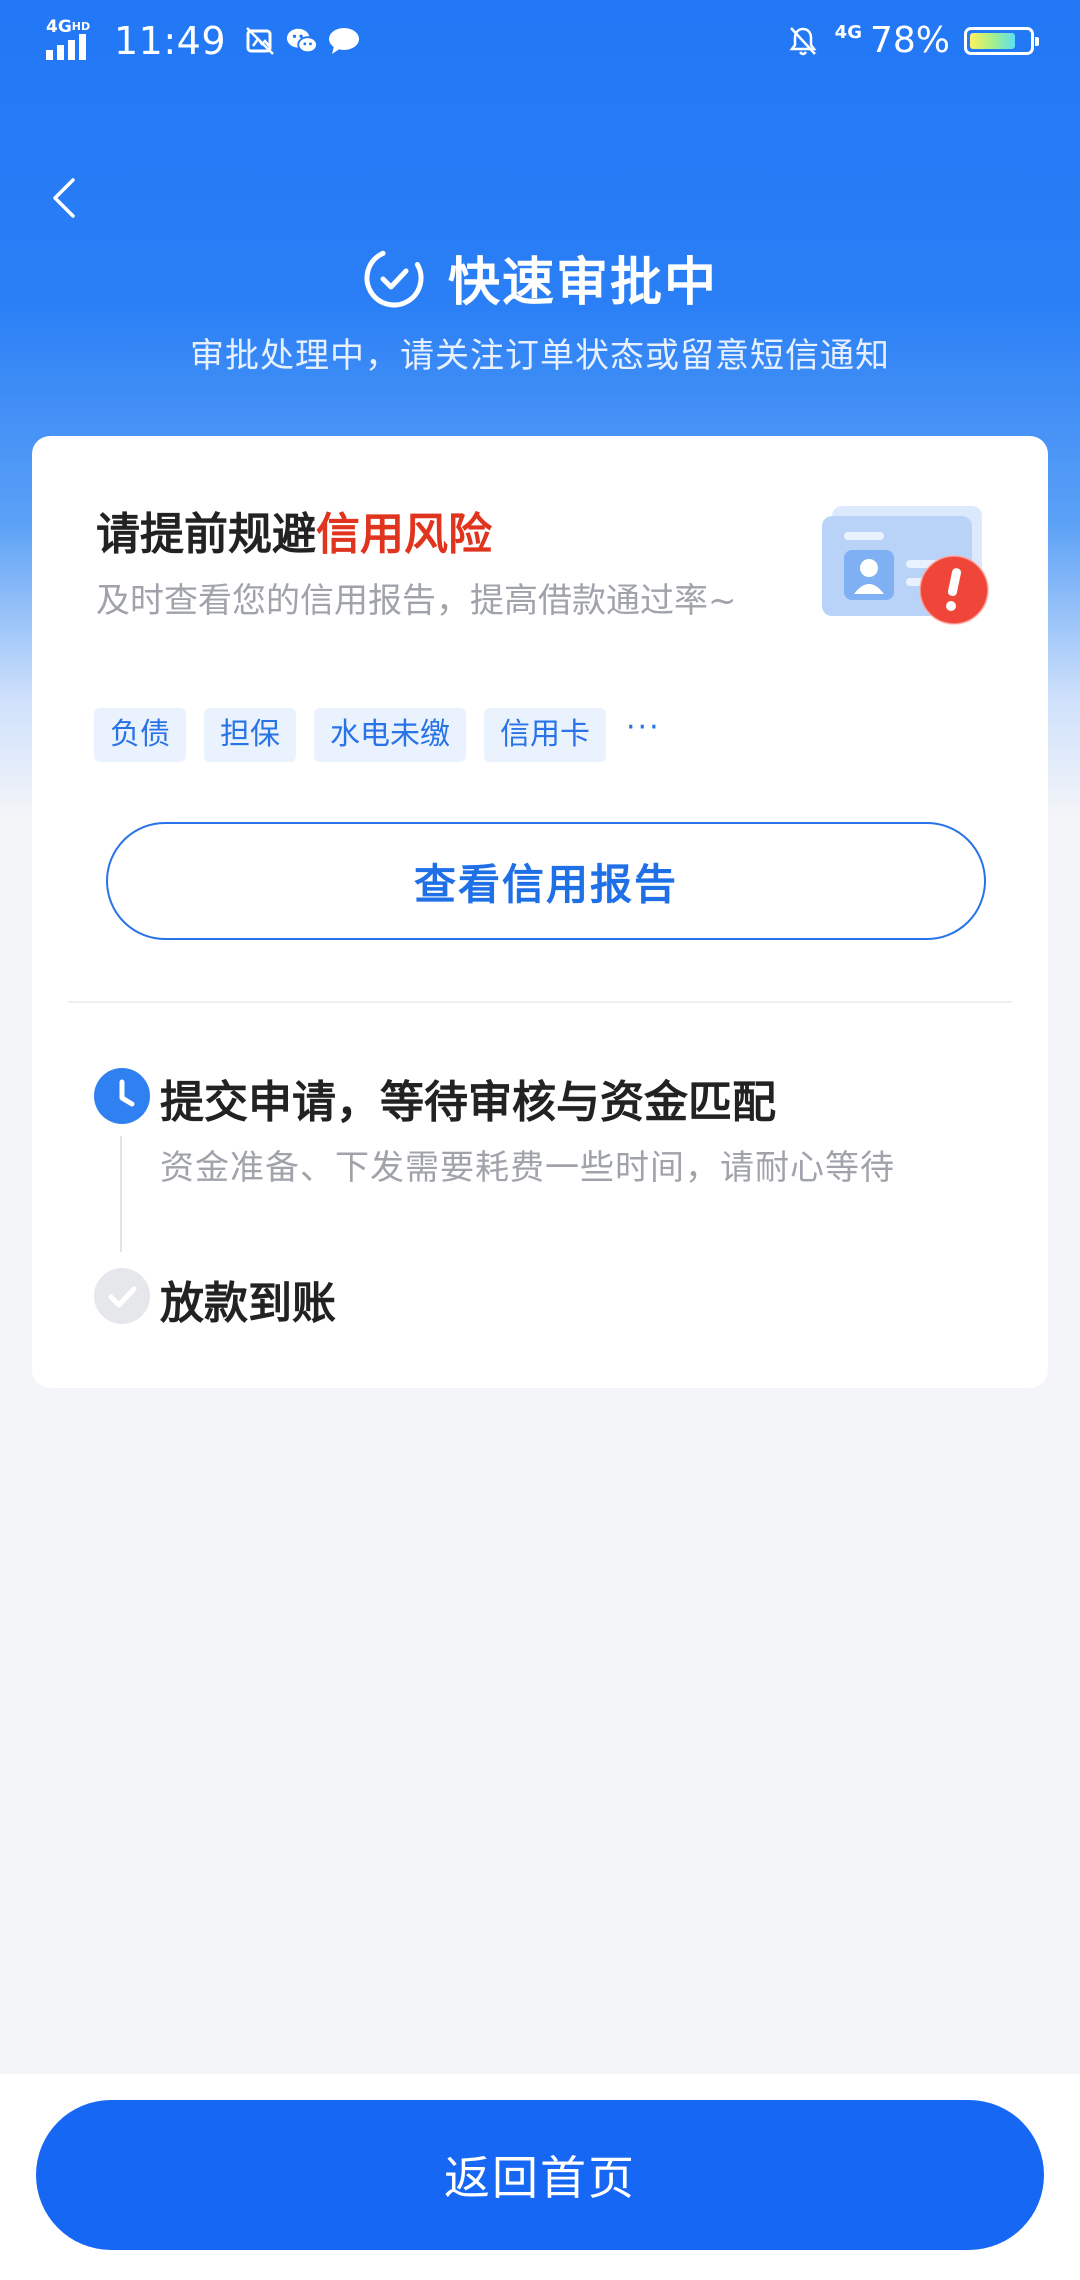 This screenshot has width=1080, height=2280. What do you see at coordinates (121, 1194) in the screenshot?
I see `step-connector-line` at bounding box center [121, 1194].